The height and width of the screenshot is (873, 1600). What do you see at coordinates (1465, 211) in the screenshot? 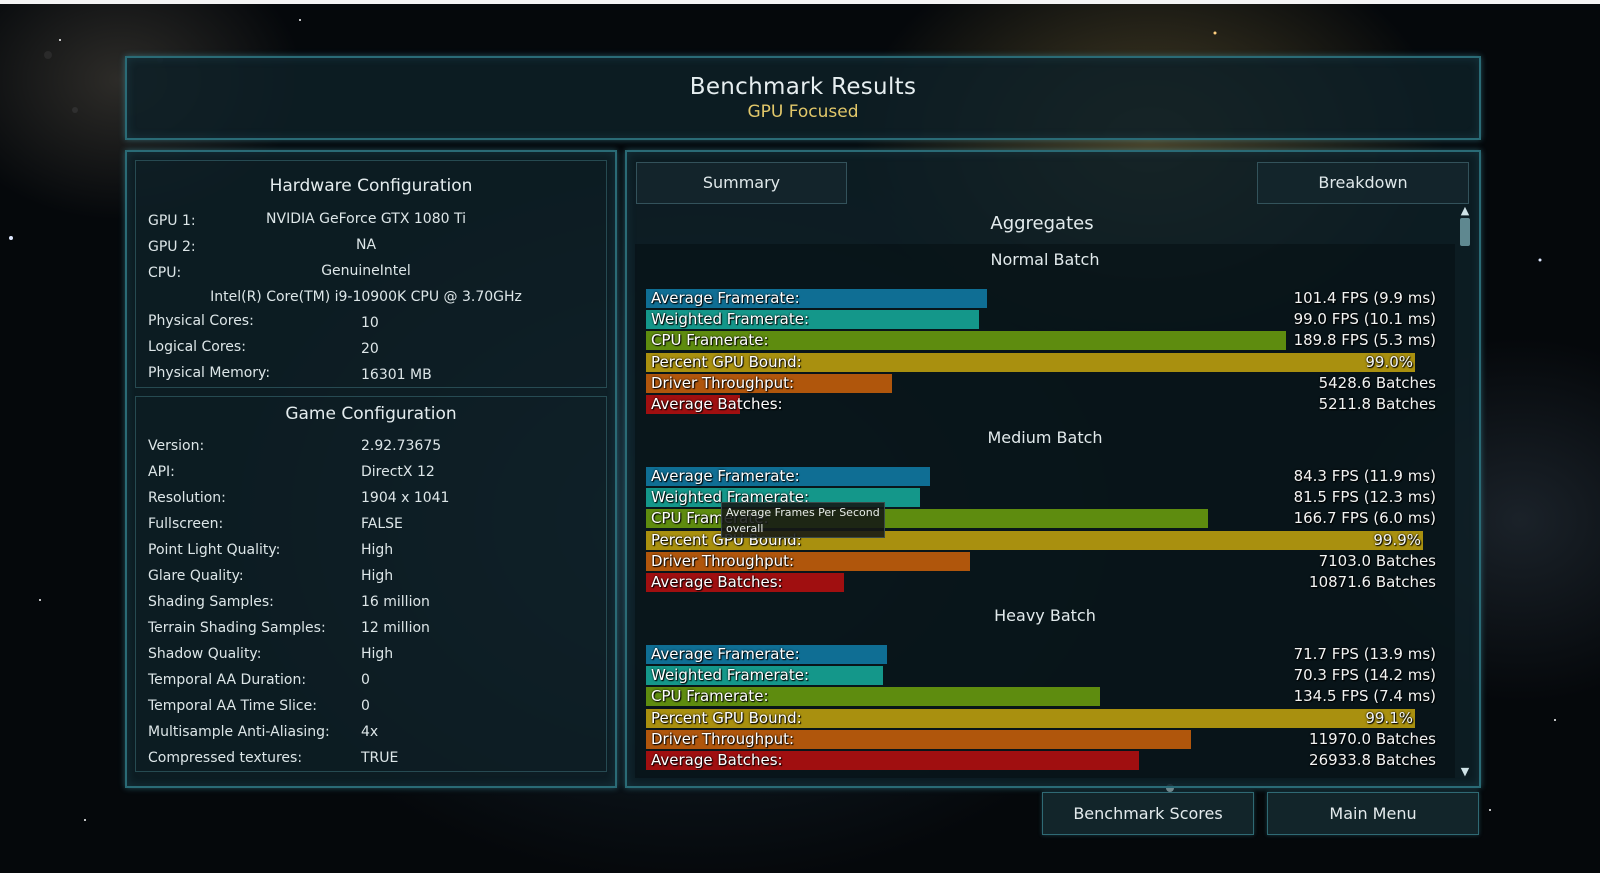
I see `scroll-up-icon: ▲` at bounding box center [1465, 211].